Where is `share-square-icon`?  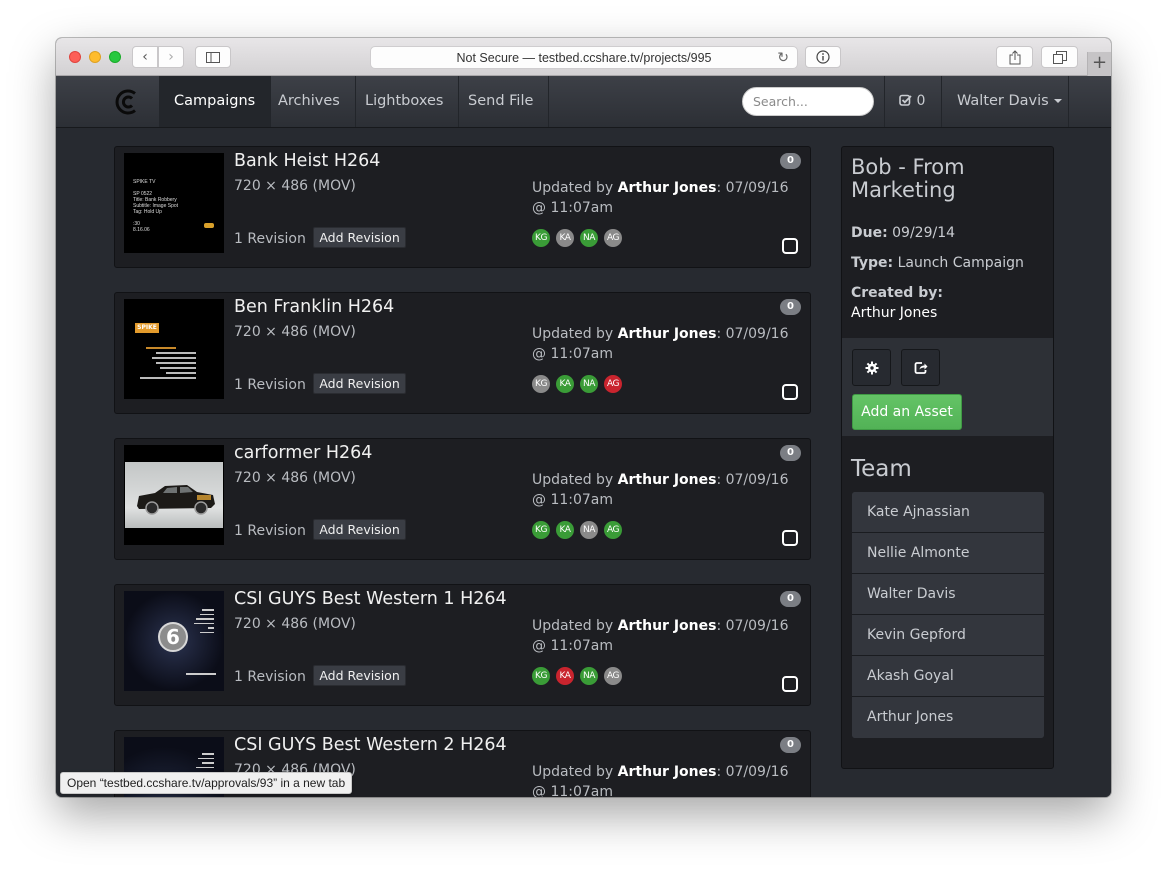
share-square-icon is located at coordinates (920, 367).